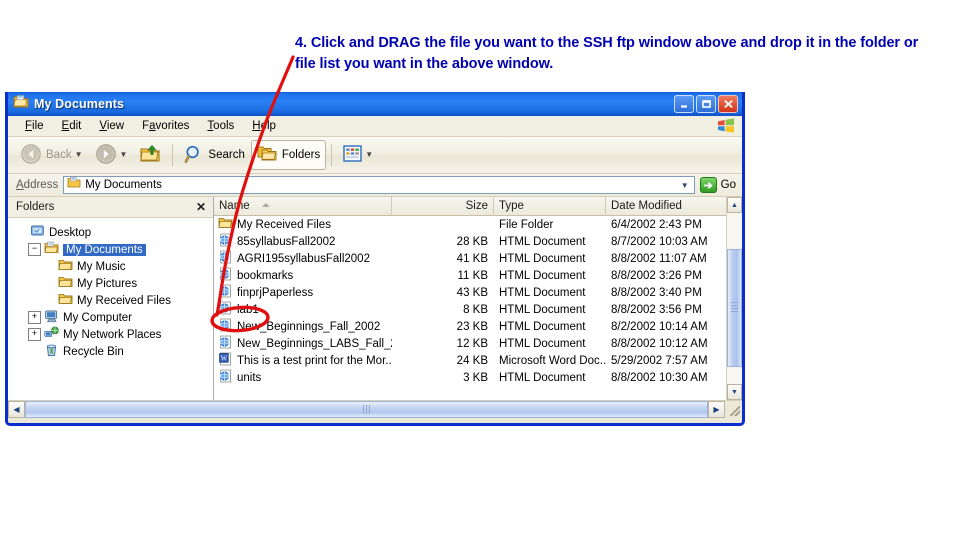 This screenshot has width=965, height=544. I want to click on up-button, so click(150, 155).